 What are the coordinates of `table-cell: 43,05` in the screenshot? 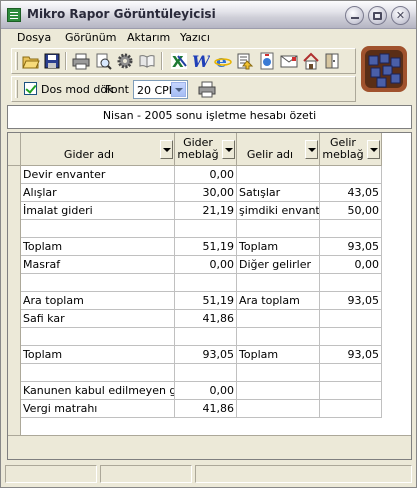 It's located at (351, 193).